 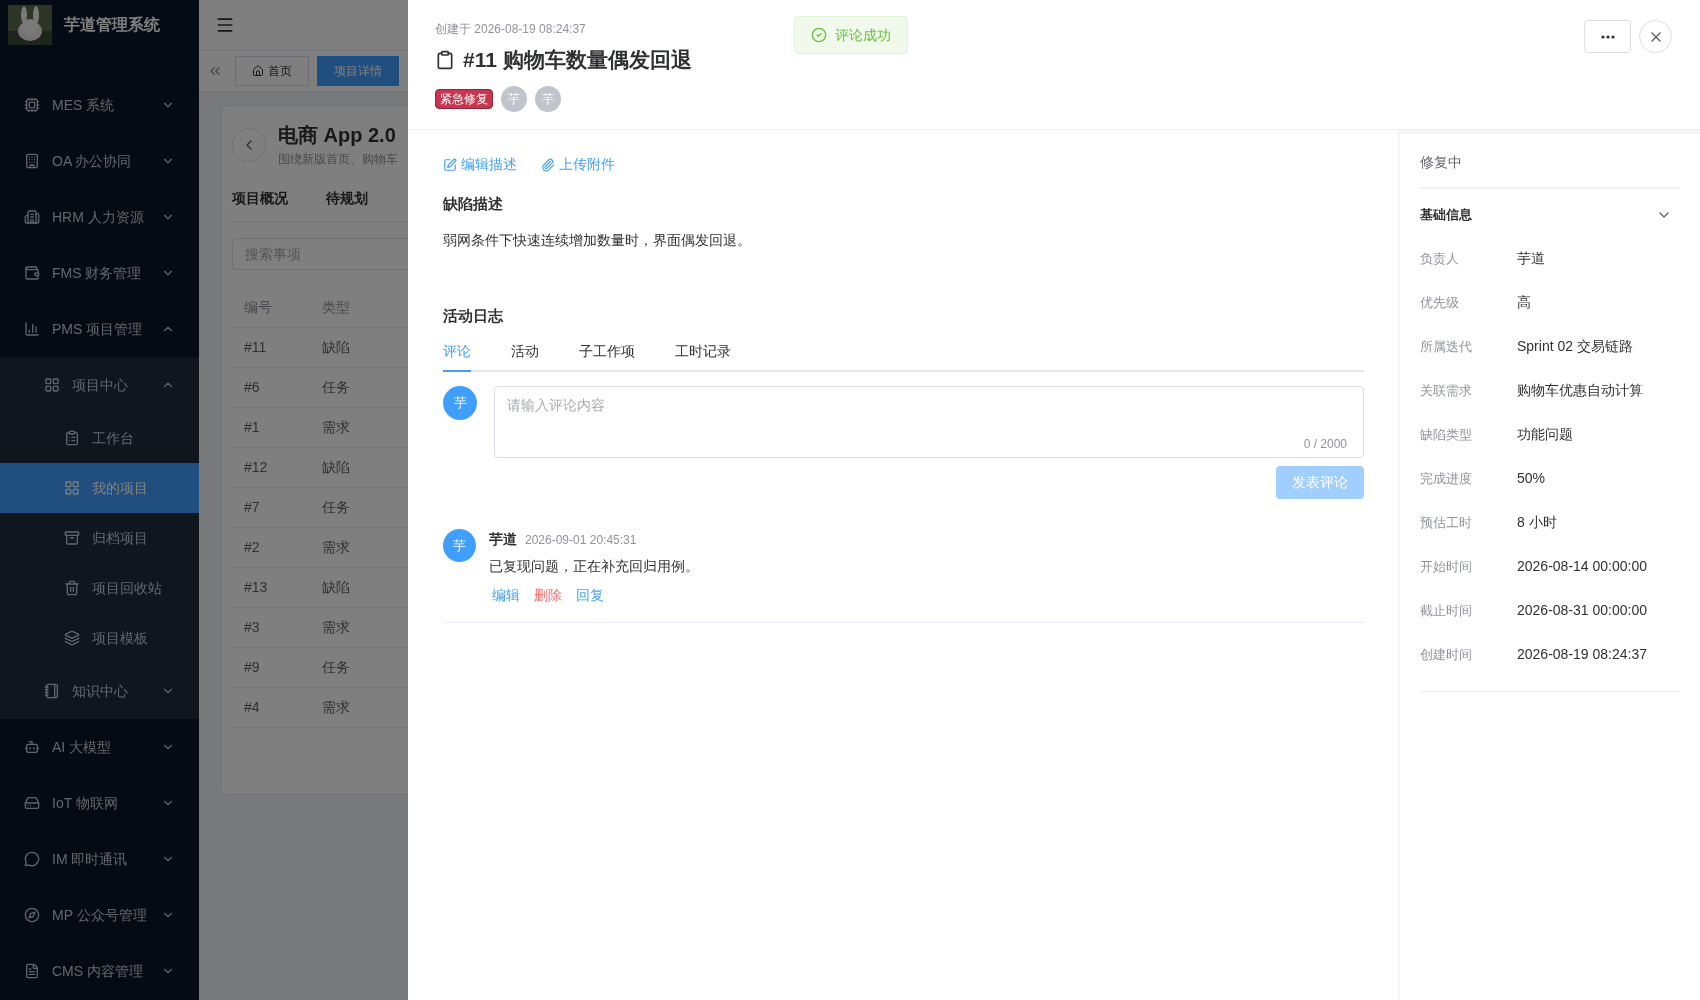 What do you see at coordinates (99, 691) in the screenshot?
I see `submenu-item: 知识中心` at bounding box center [99, 691].